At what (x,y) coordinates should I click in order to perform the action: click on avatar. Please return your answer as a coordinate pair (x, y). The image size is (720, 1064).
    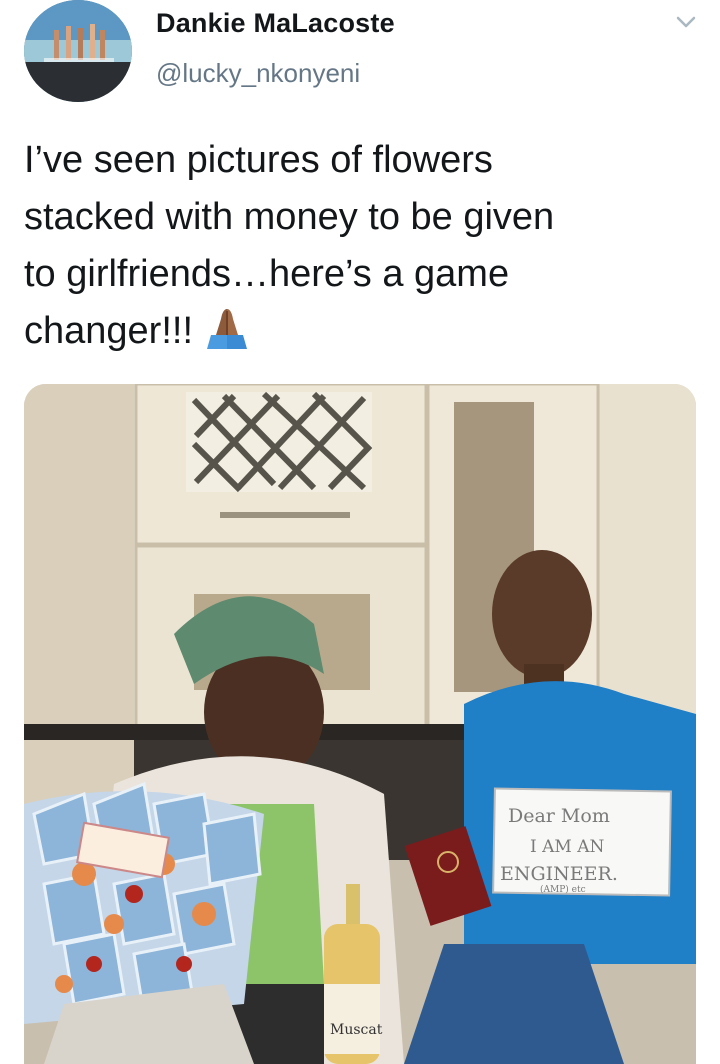
    Looking at the image, I should click on (78, 51).